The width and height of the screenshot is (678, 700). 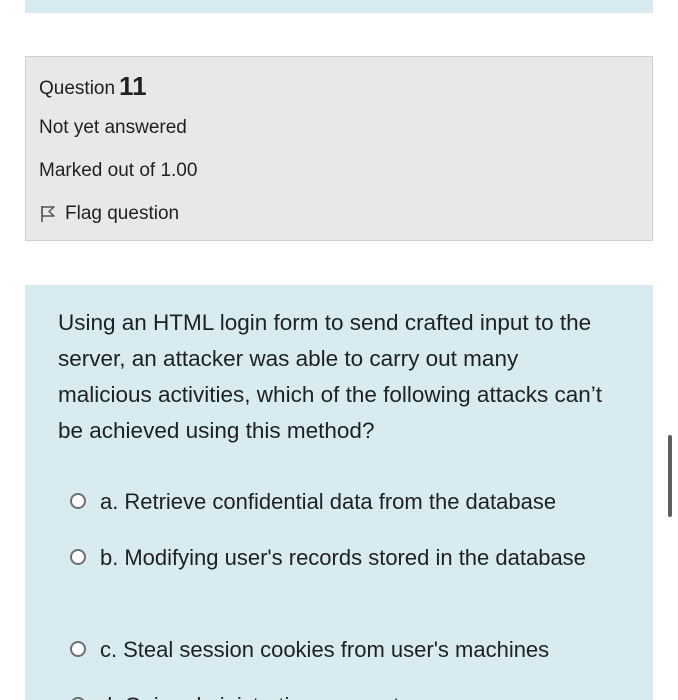 I want to click on question-state: Not yet answered, so click(x=113, y=127).